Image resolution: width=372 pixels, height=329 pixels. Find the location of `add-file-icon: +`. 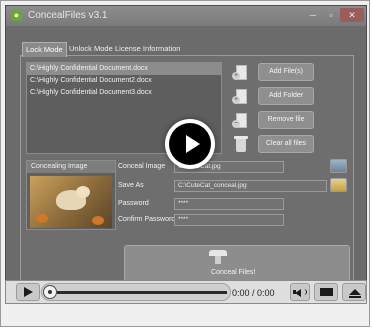

add-file-icon: + is located at coordinates (241, 73).